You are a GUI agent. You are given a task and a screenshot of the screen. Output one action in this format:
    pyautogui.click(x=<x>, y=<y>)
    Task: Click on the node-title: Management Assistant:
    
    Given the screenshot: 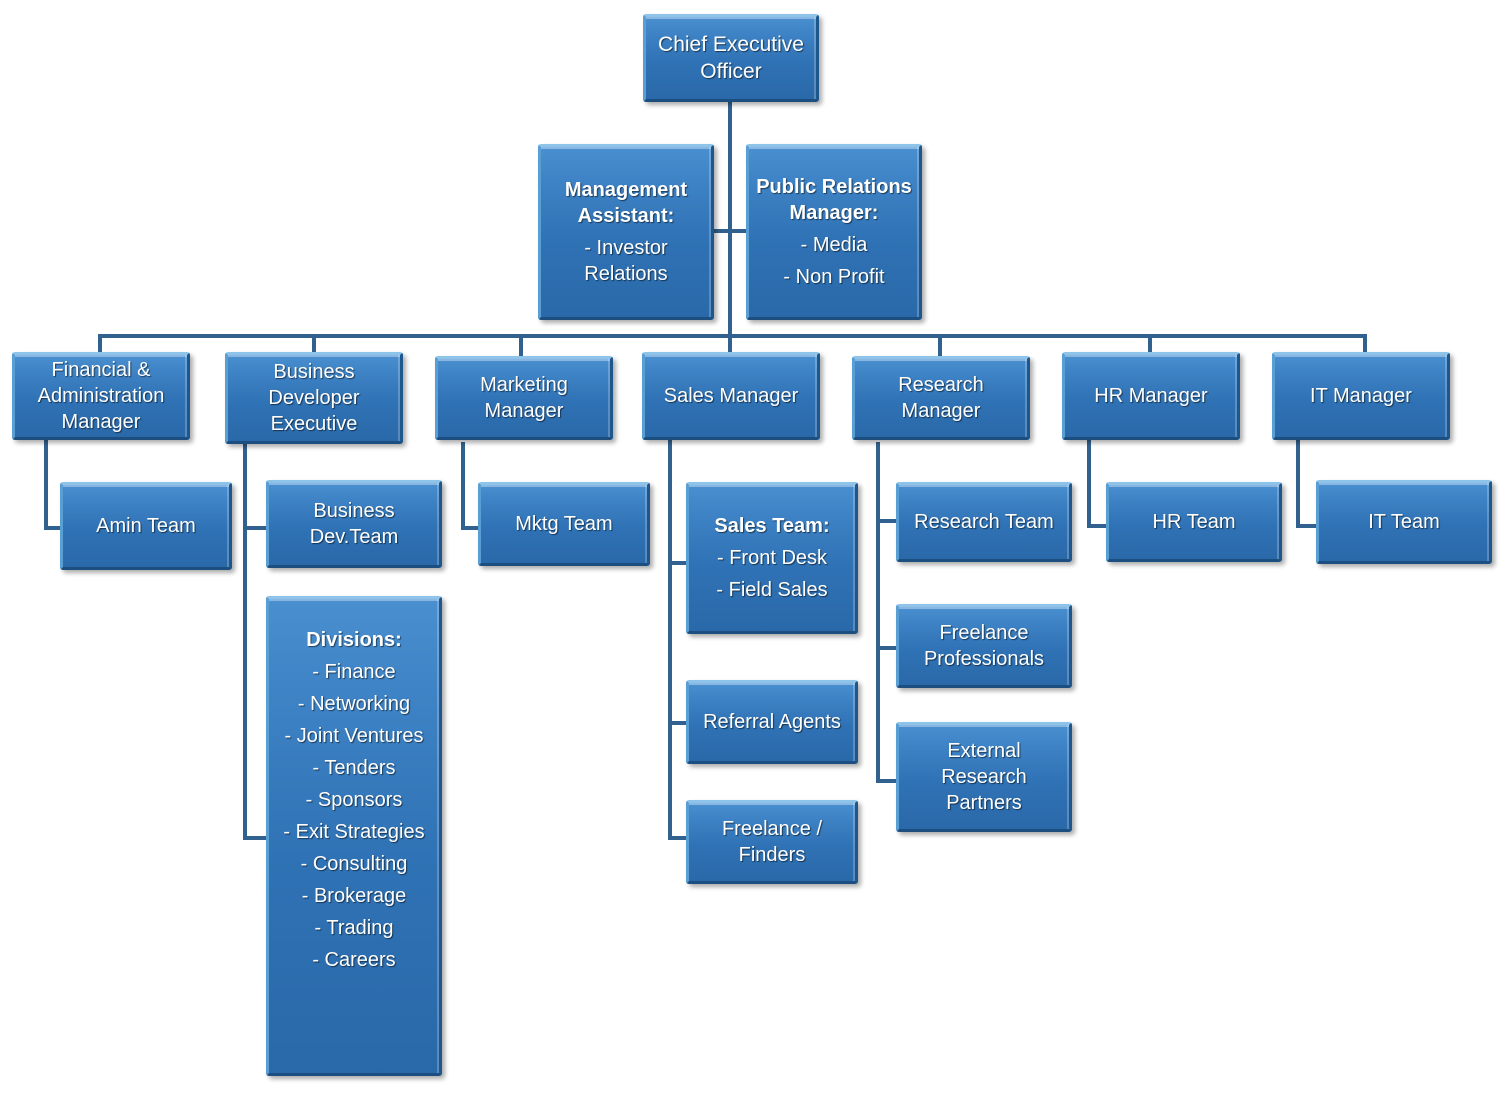 What is the action you would take?
    pyautogui.click(x=626, y=203)
    